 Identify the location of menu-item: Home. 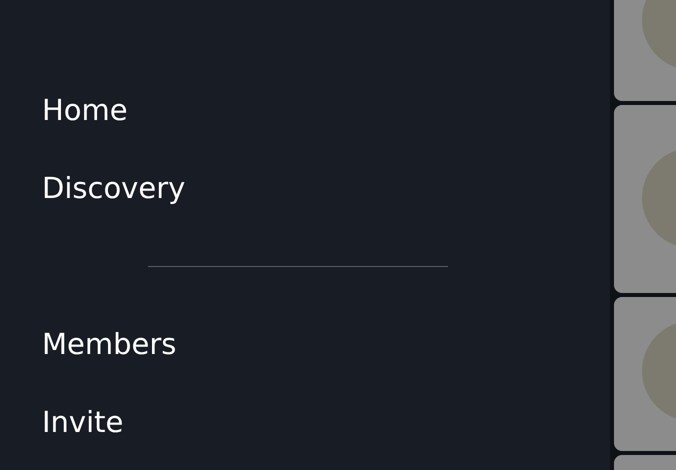
(305, 110).